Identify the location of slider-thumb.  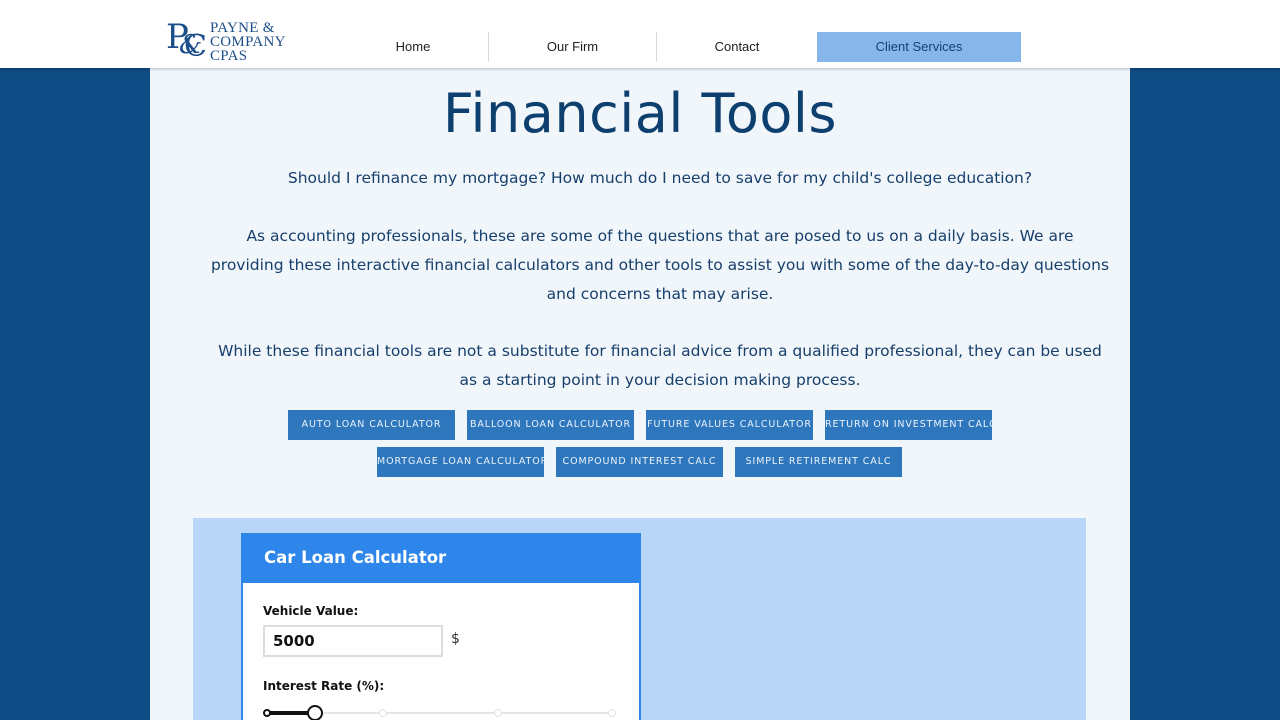
(315, 712).